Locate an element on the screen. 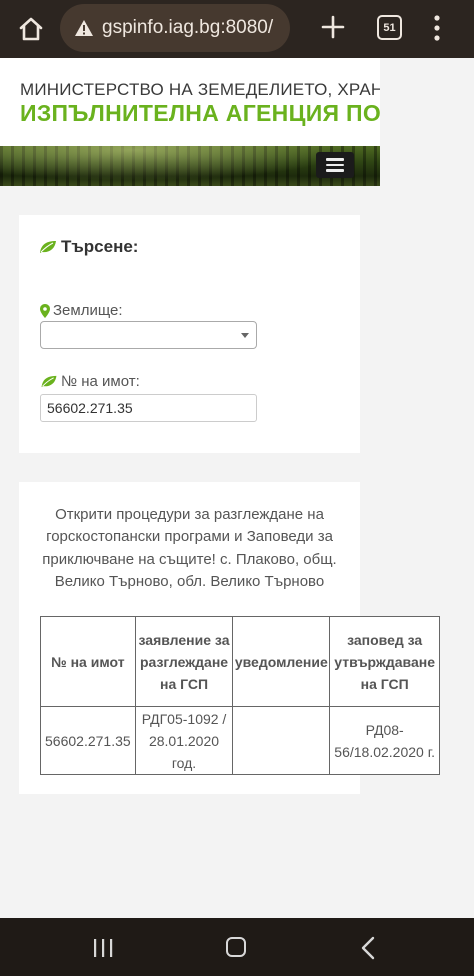 The height and width of the screenshot is (976, 474). system-home-icon is located at coordinates (236, 947).